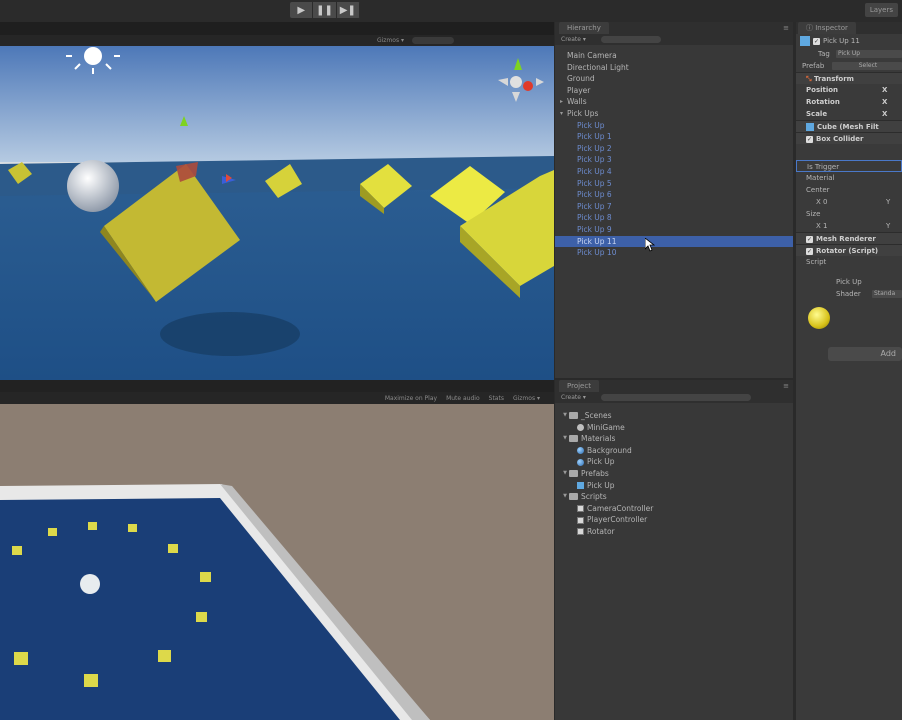  Describe the element at coordinates (674, 184) in the screenshot. I see `hierarchy-item: Pick Up 5` at that location.